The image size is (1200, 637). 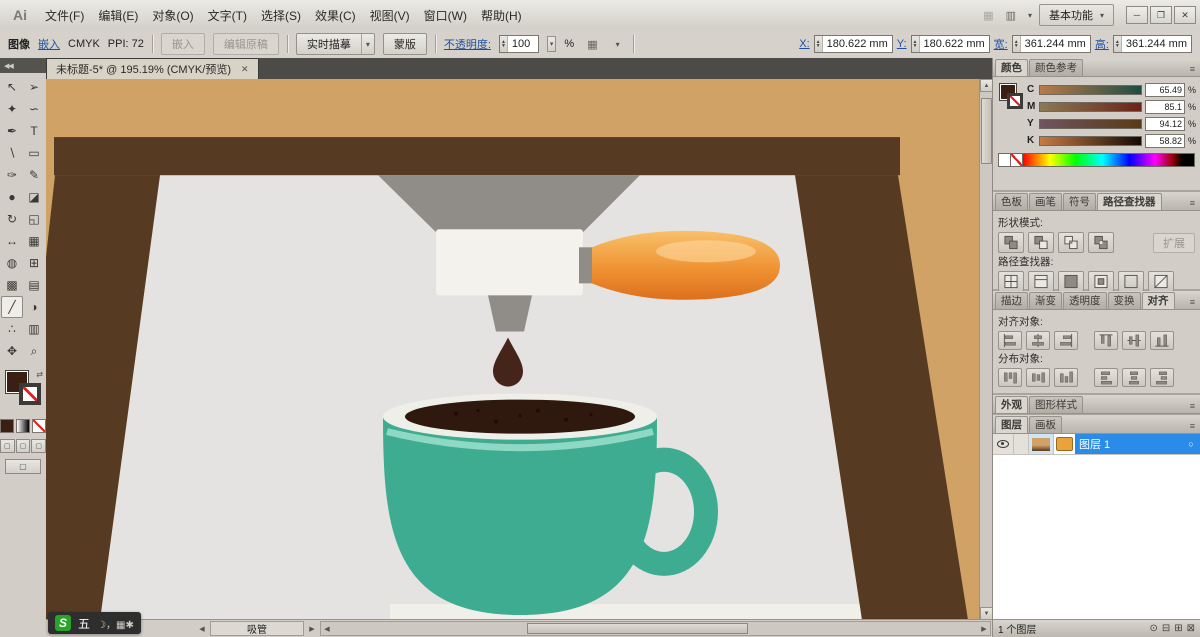 I want to click on align-vcenter-icon, so click(x=1134, y=340).